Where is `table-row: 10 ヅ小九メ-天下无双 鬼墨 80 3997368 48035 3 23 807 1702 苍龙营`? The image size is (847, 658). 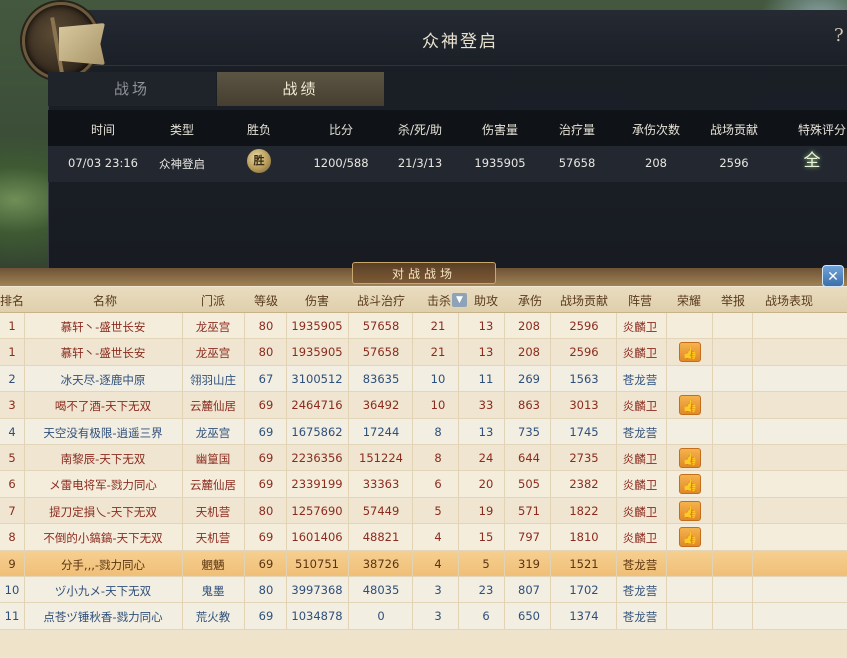
table-row: 10 ヅ小九メ-天下无双 鬼墨 80 3997368 48035 3 23 807 1702 苍龙营 is located at coordinates (423, 590).